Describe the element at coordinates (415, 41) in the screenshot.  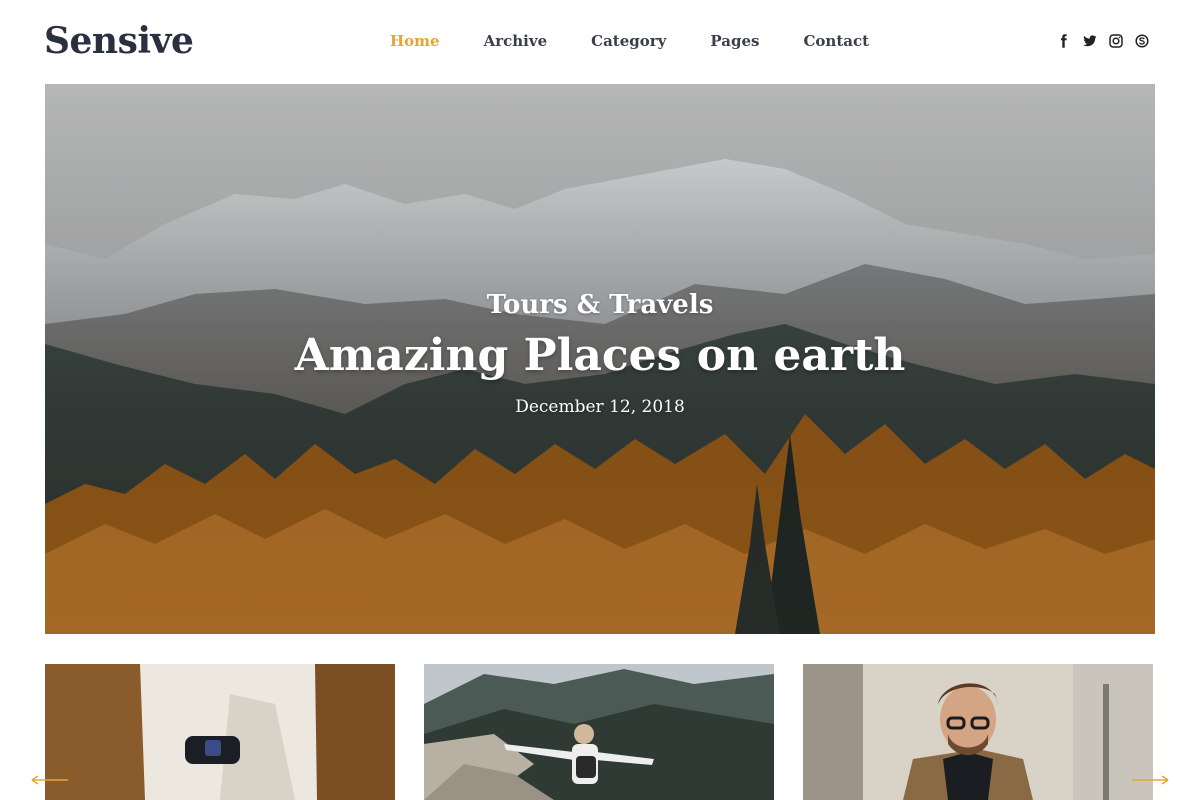
I see `nav-item-home: Home` at that location.